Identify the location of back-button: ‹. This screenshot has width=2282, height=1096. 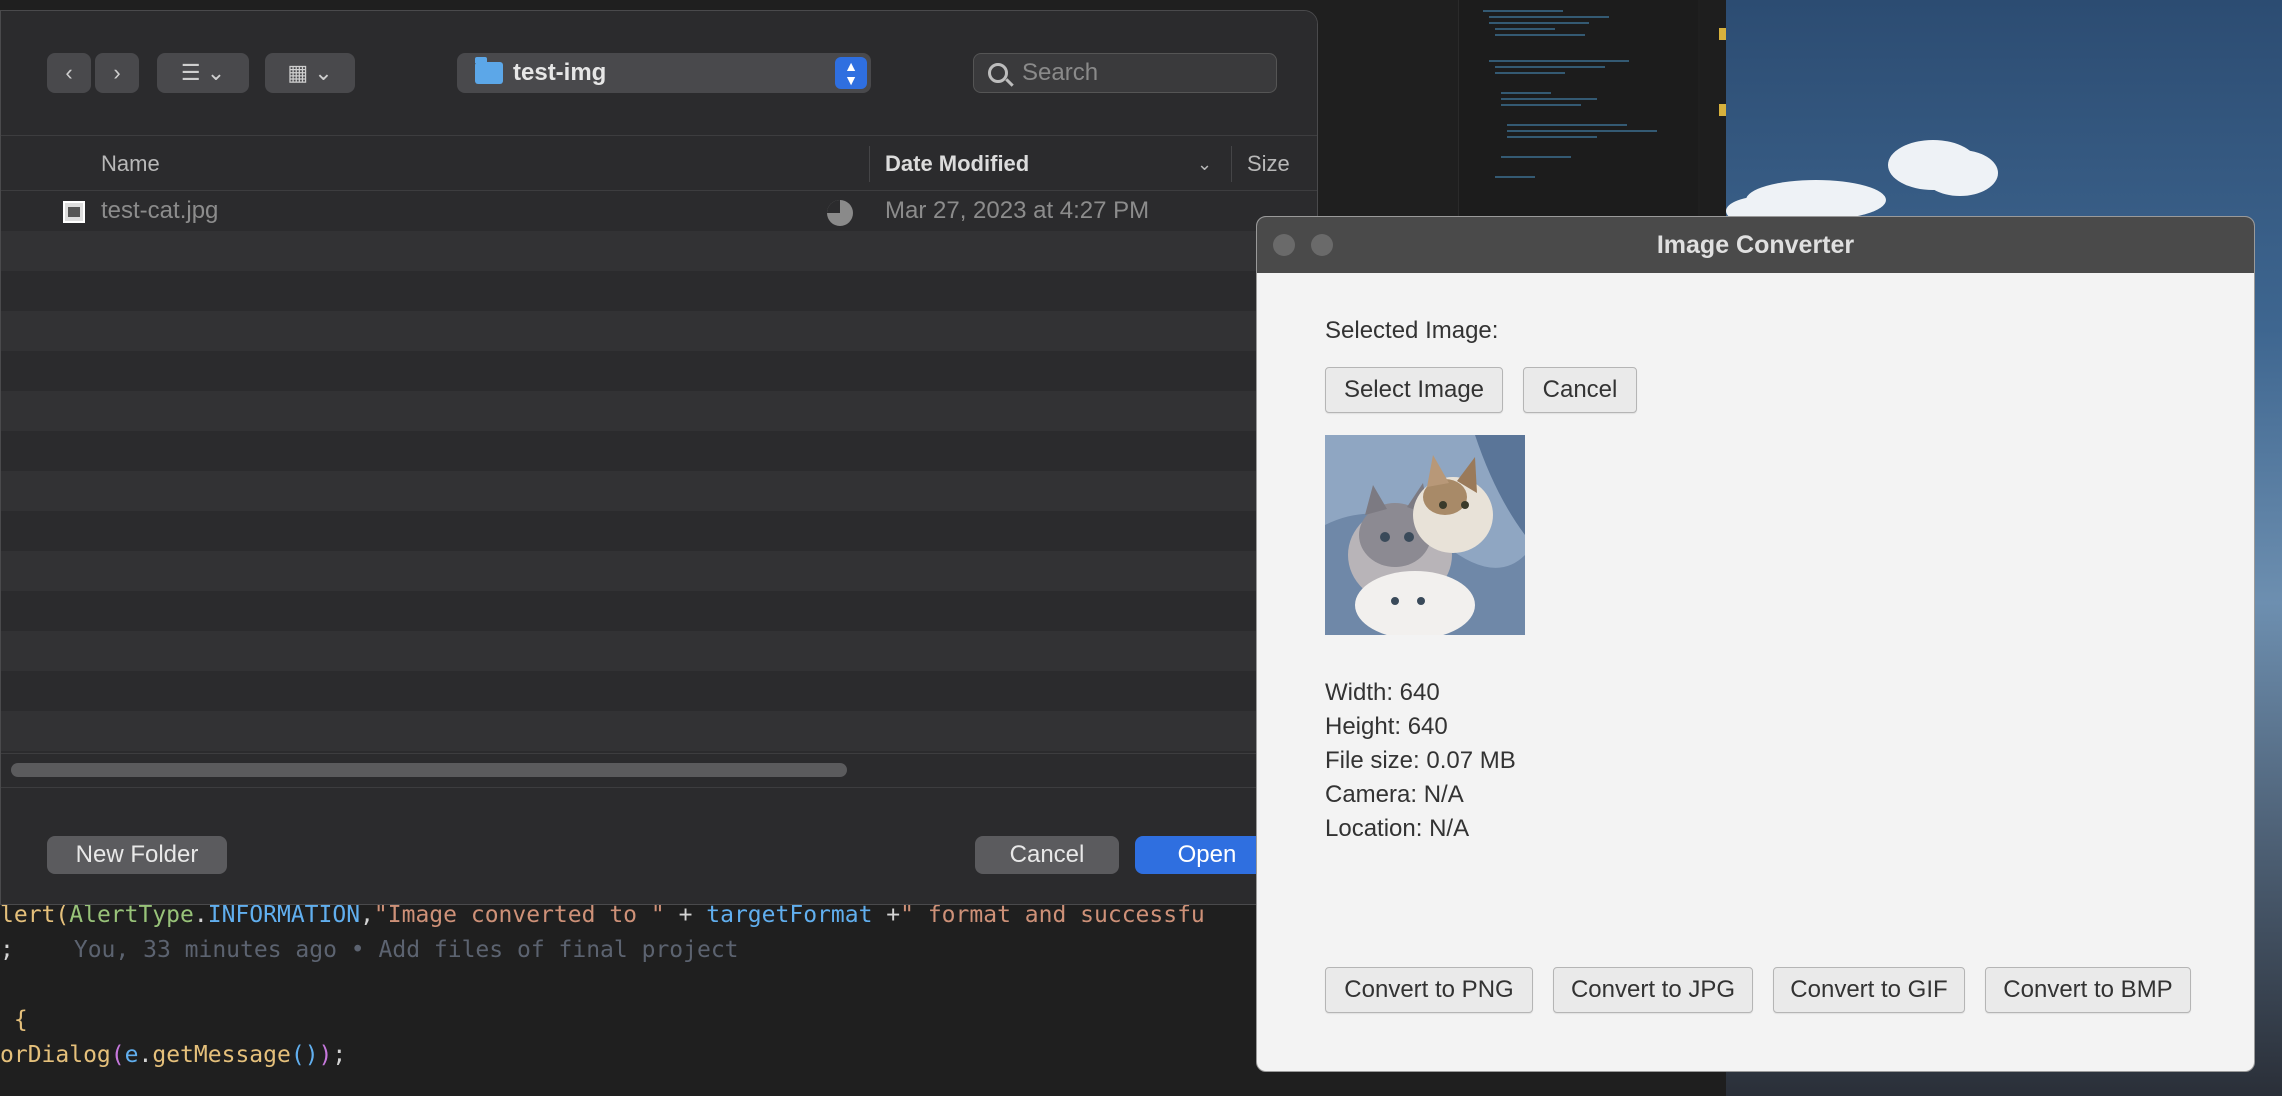
(69, 73).